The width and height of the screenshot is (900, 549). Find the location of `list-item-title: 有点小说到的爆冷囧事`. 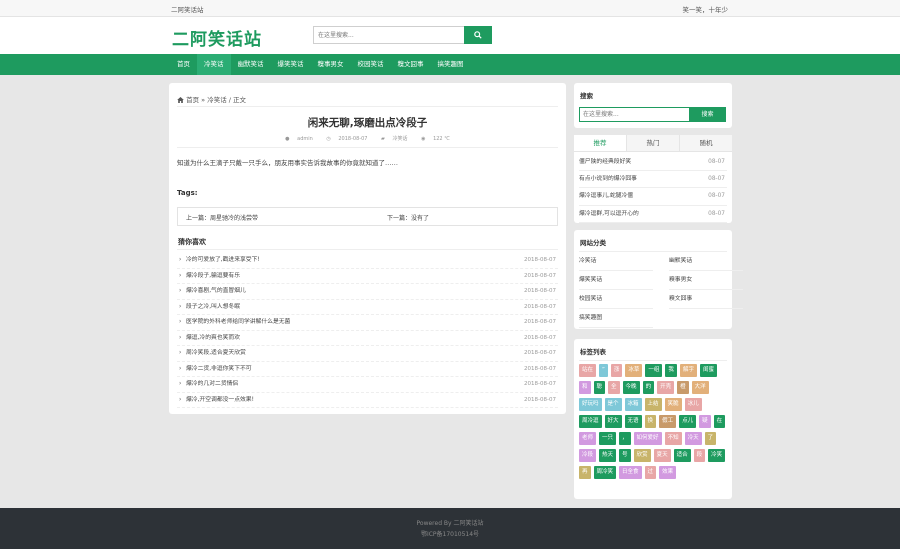

list-item-title: 有点小说到的爆冷囧事 is located at coordinates (608, 179).